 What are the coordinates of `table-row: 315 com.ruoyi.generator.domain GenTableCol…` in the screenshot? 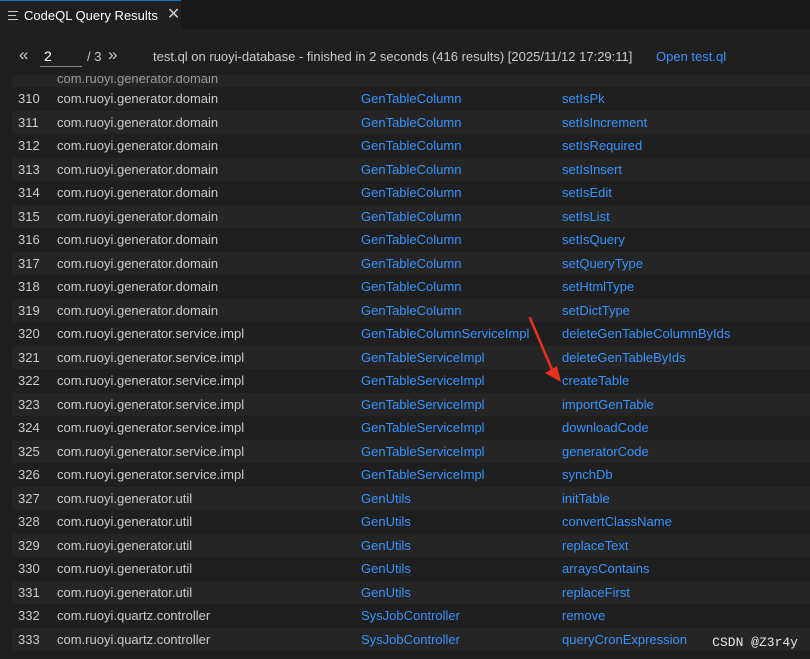 It's located at (411, 216).